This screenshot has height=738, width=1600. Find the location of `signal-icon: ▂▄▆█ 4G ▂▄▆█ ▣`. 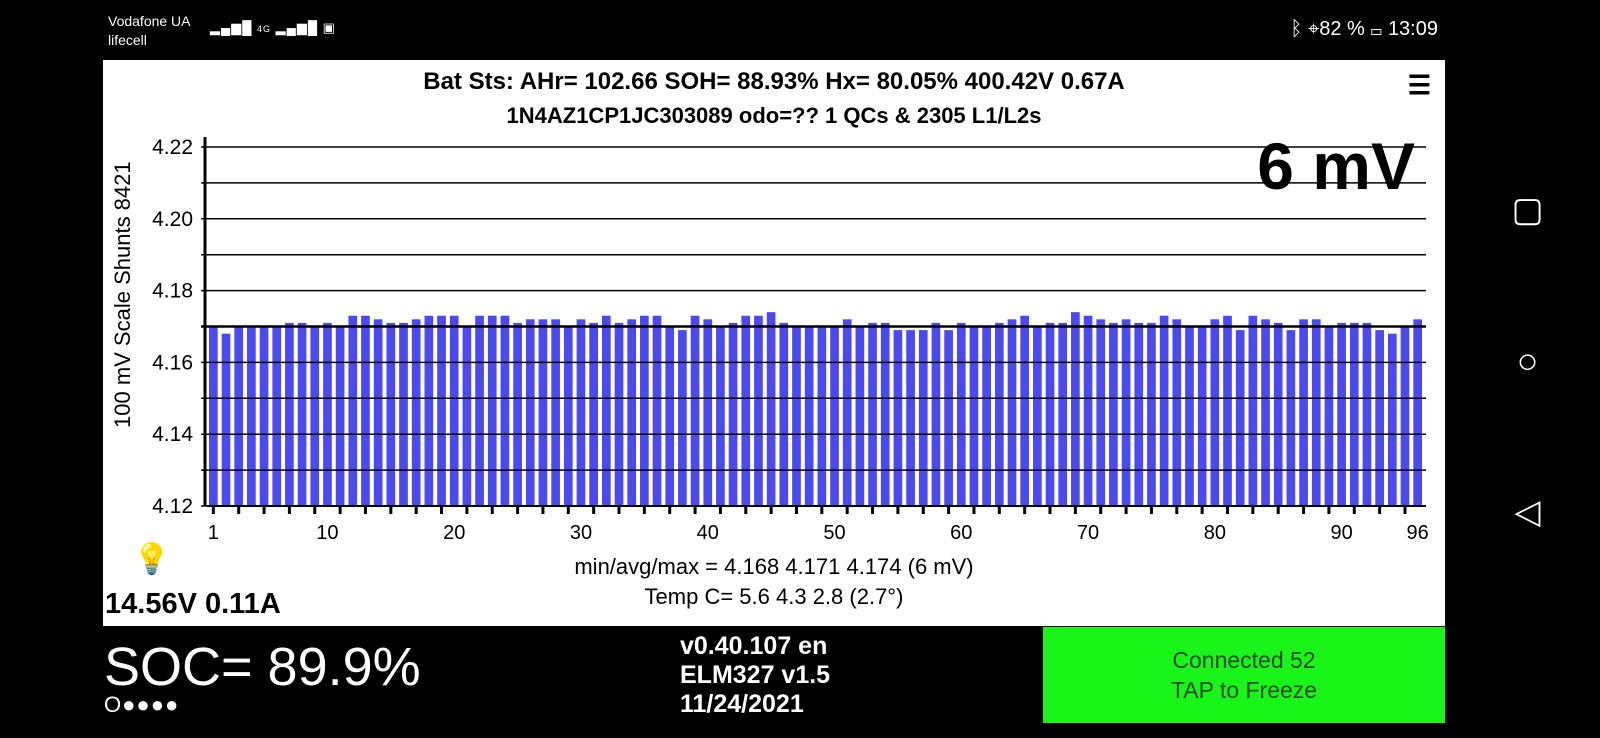

signal-icon: ▂▄▆█ 4G ▂▄▆█ ▣ is located at coordinates (273, 27).